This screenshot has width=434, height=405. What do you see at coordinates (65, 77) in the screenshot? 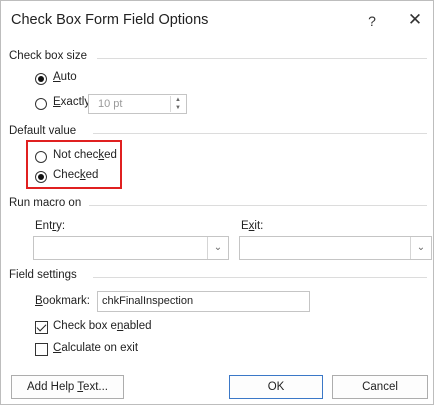
I see `auto-label: Auto` at bounding box center [65, 77].